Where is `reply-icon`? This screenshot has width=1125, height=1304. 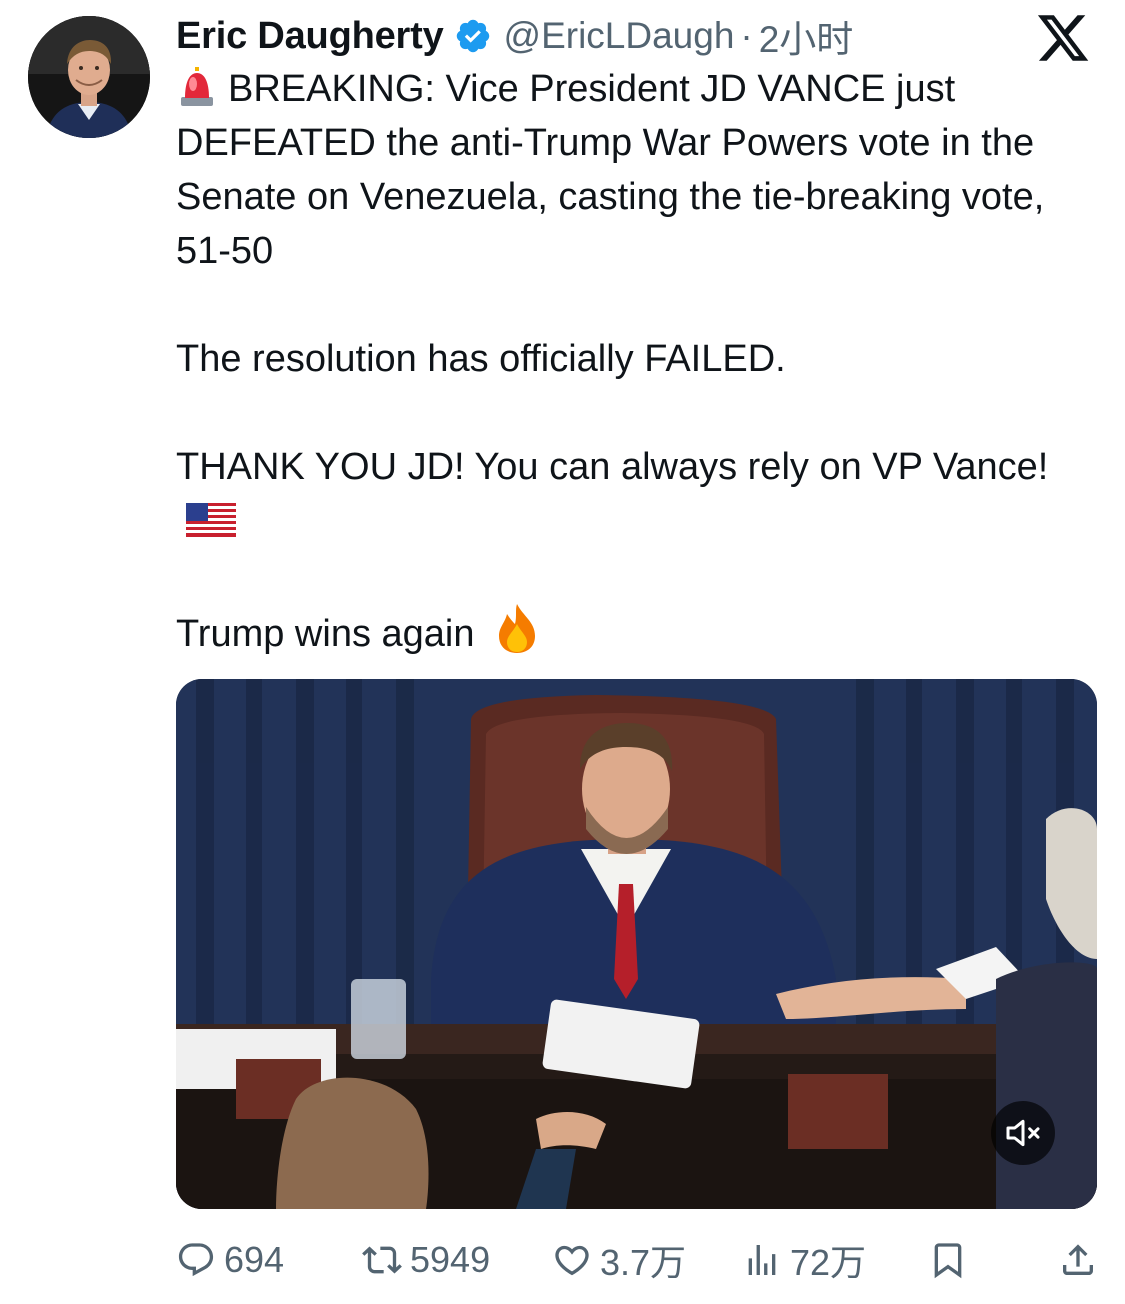 reply-icon is located at coordinates (196, 1260).